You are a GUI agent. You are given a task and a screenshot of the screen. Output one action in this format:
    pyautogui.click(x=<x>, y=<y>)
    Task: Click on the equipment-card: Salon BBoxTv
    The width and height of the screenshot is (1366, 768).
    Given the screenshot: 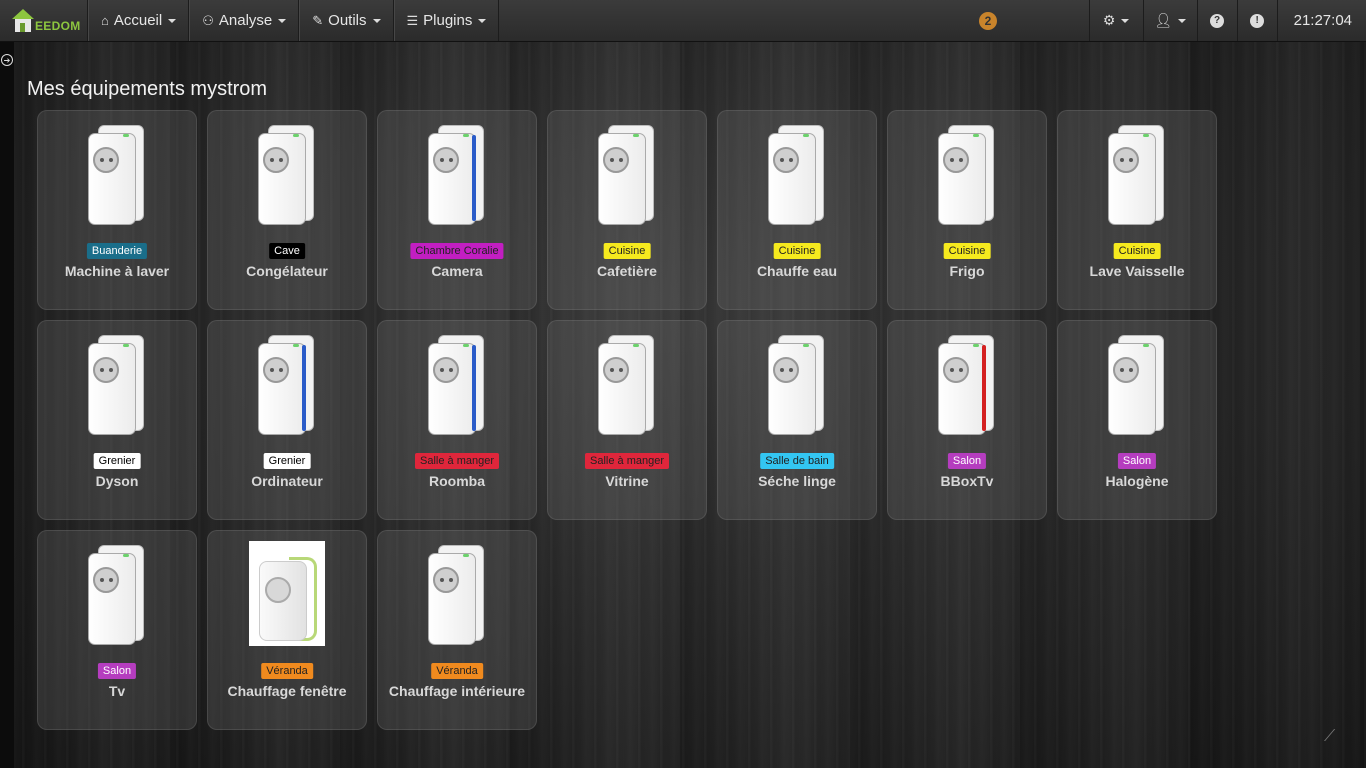 What is the action you would take?
    pyautogui.click(x=967, y=420)
    